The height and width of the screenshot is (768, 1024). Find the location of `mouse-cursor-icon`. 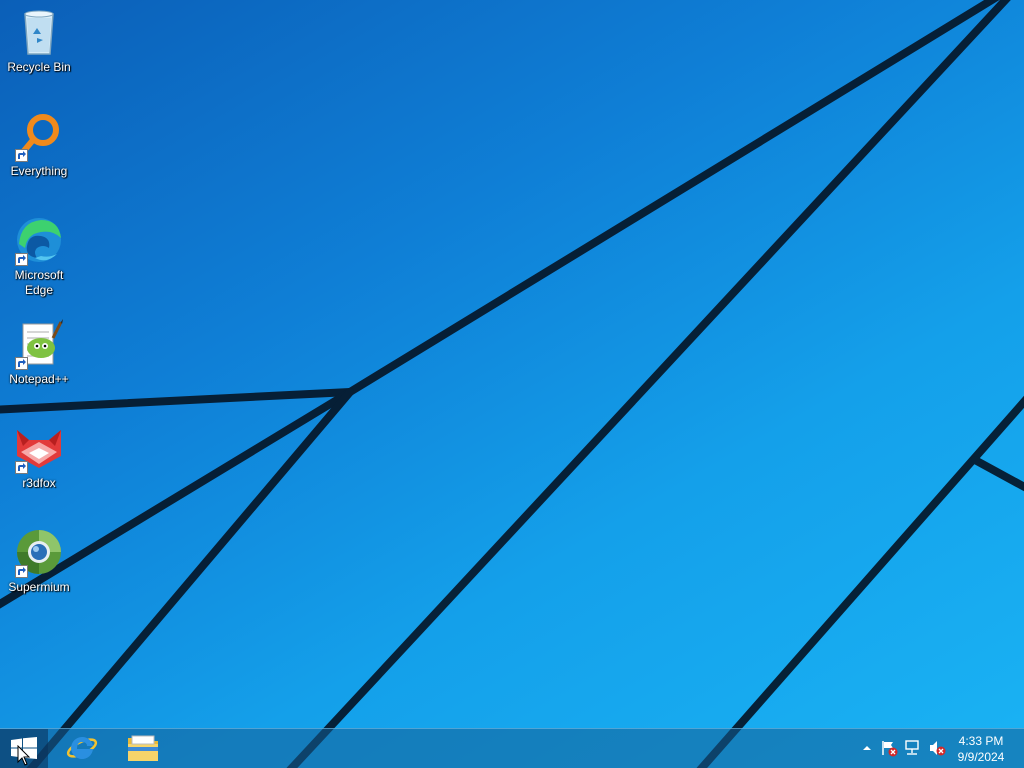

mouse-cursor-icon is located at coordinates (24, 755).